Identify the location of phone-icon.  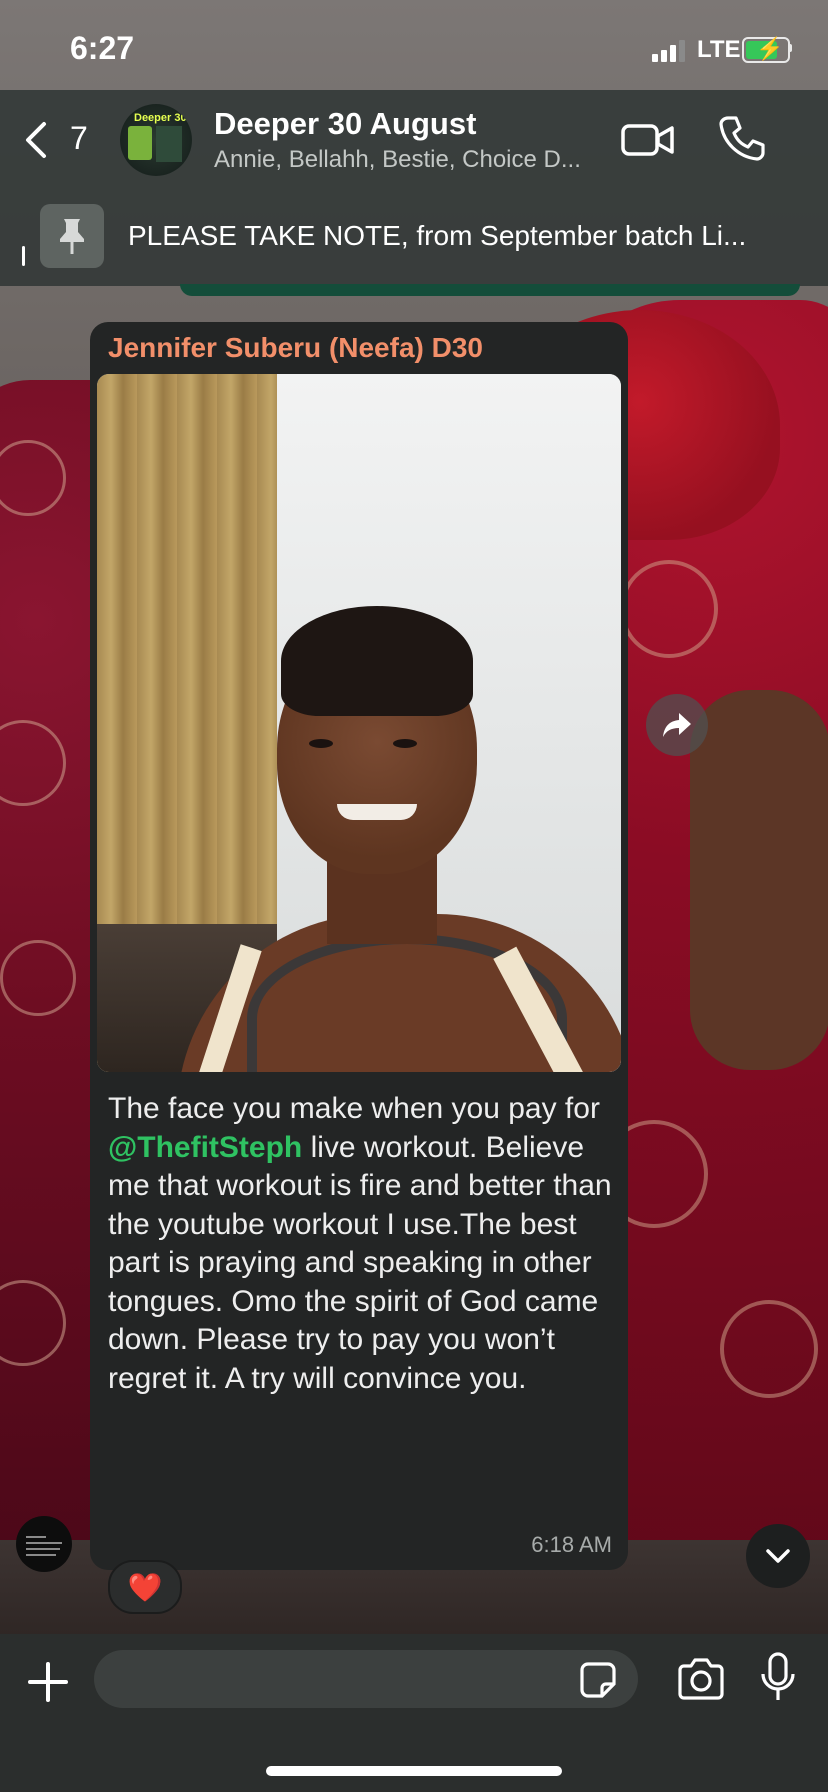
(742, 138).